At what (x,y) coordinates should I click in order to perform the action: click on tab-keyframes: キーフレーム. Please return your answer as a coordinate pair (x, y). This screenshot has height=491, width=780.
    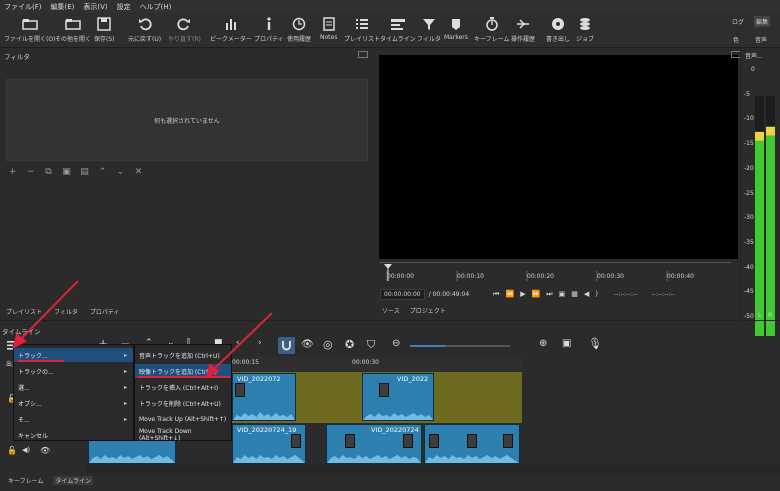
    Looking at the image, I should click on (25, 480).